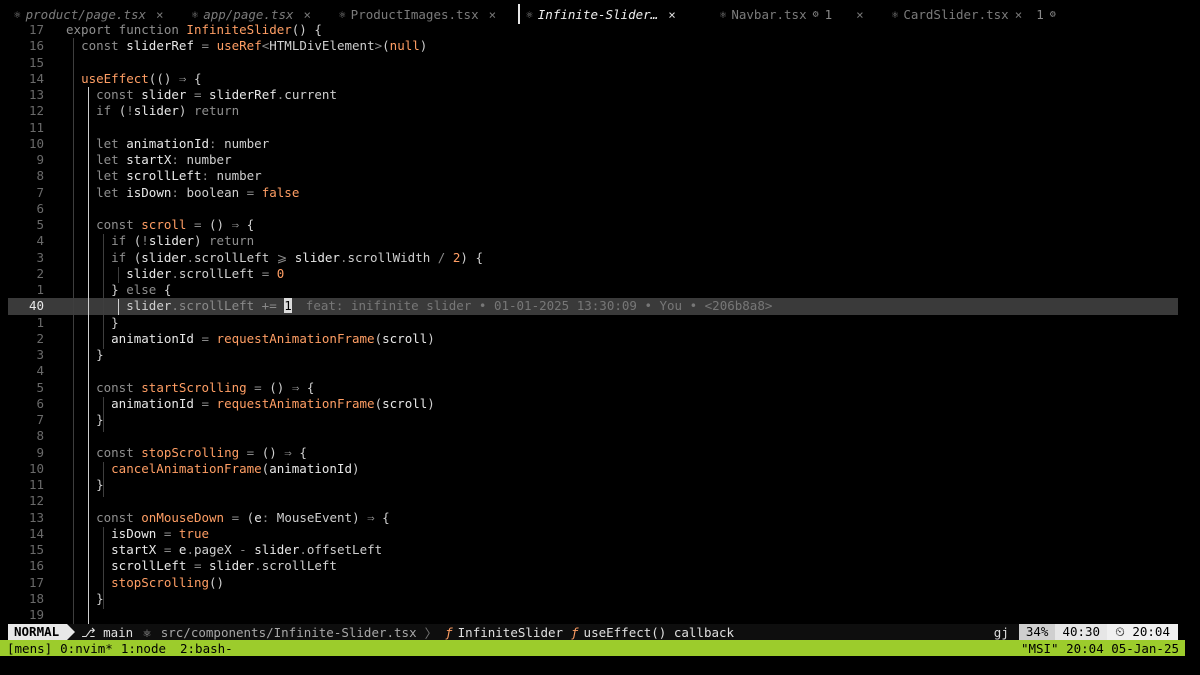 This screenshot has height=675, width=1200. I want to click on code-line: 10 cancelAnimationFrame(animationId), so click(194, 468).